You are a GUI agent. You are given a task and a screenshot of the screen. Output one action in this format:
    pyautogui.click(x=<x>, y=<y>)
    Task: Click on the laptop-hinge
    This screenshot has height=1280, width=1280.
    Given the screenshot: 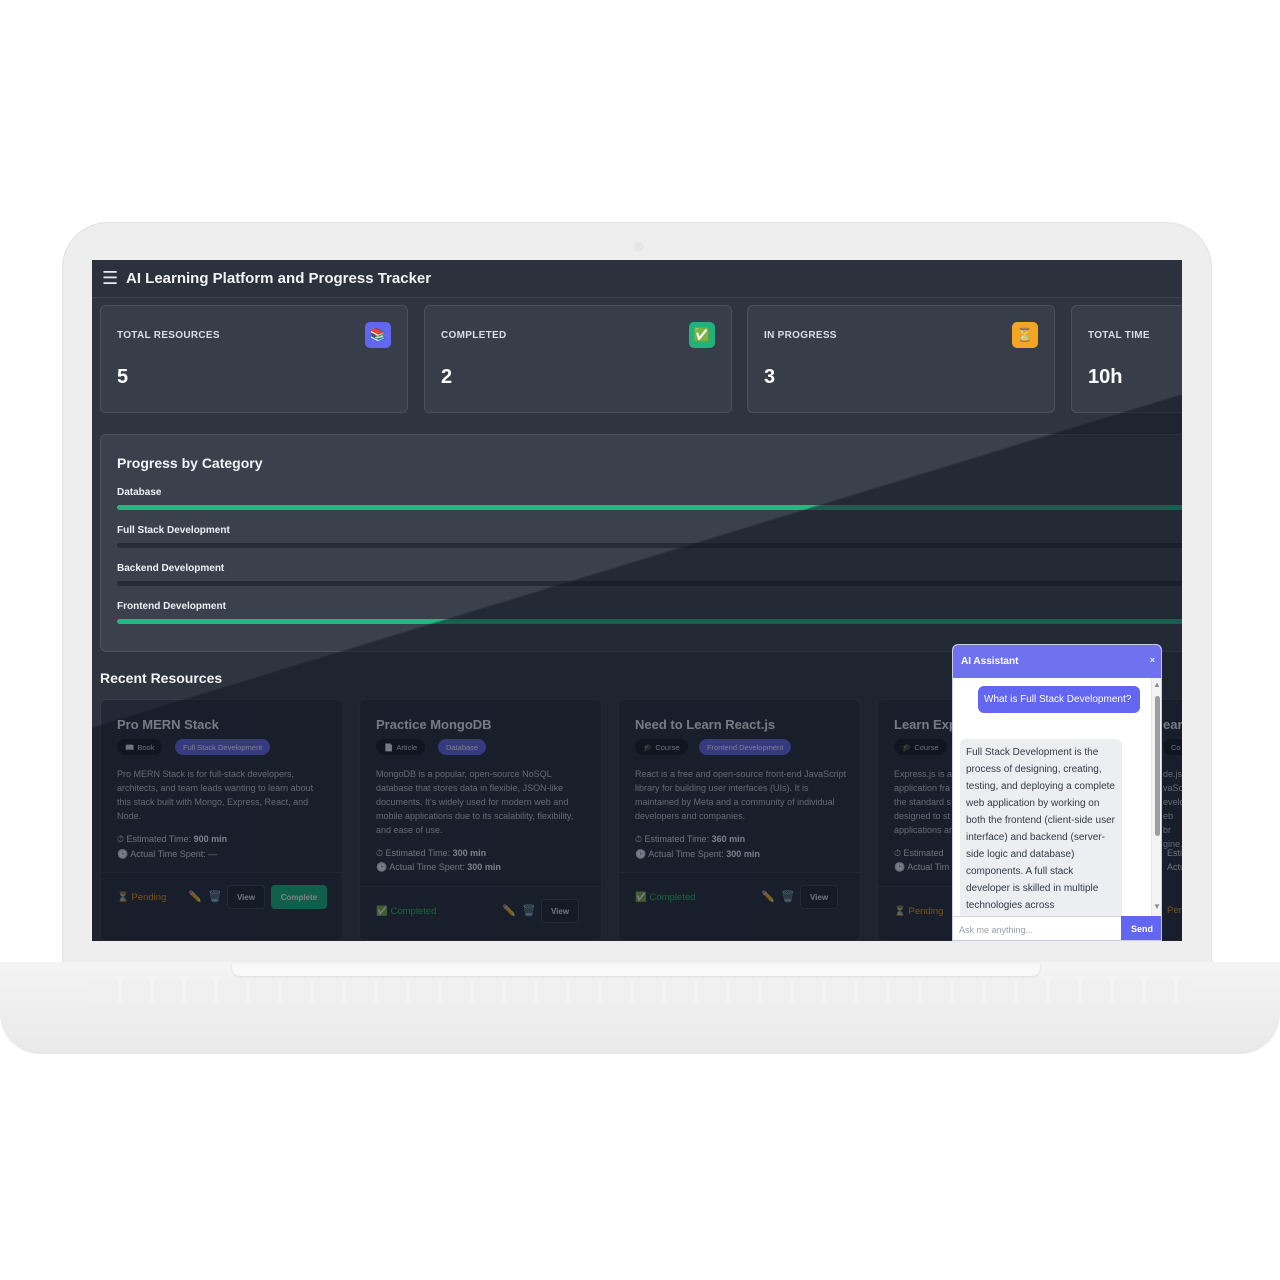 What is the action you would take?
    pyautogui.click(x=636, y=970)
    